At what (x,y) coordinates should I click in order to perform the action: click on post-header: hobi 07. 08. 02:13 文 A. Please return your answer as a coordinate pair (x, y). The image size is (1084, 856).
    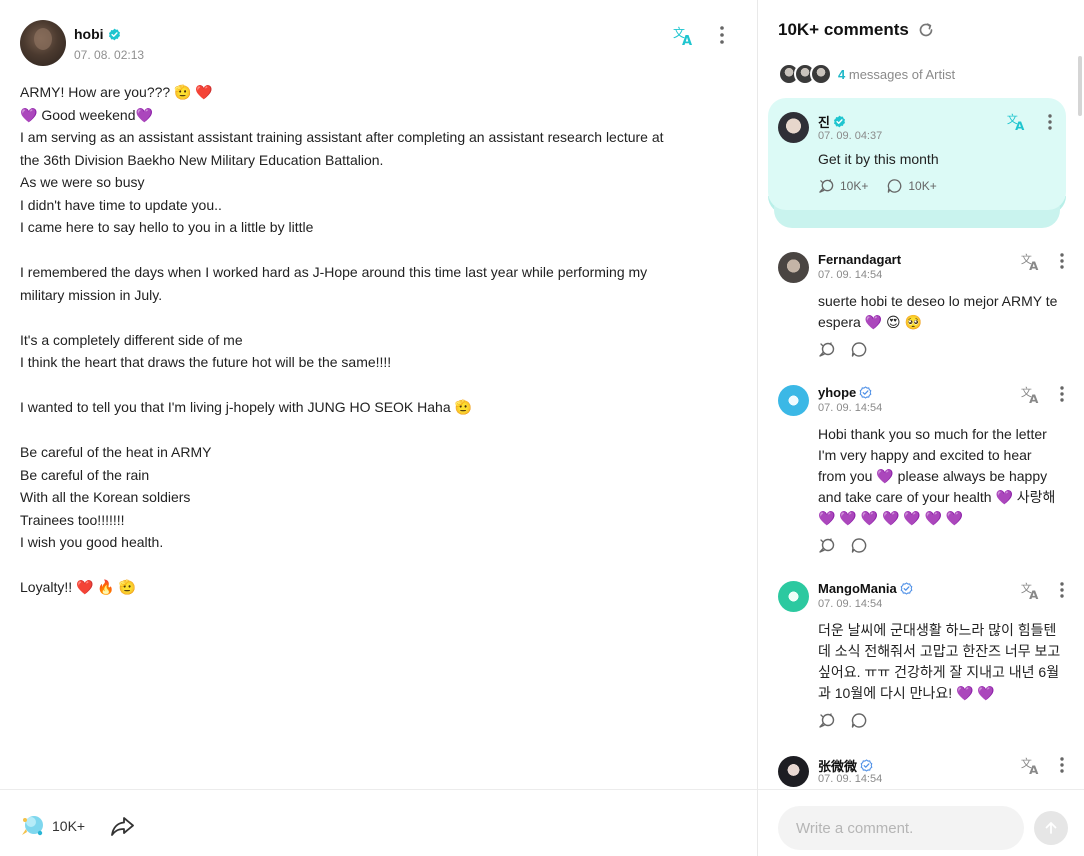
    Looking at the image, I should click on (378, 44).